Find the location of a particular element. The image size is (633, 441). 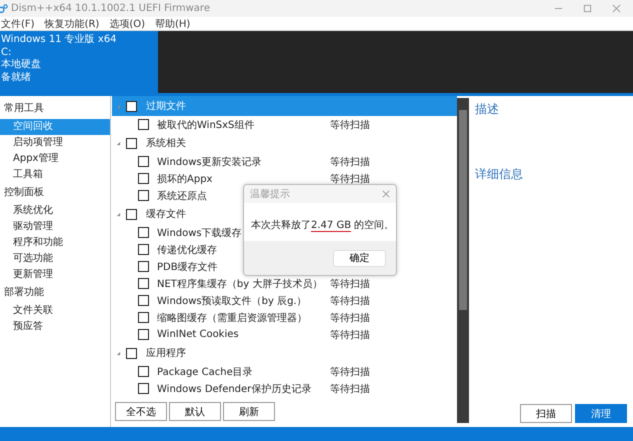

system-info-text: 备就绪 is located at coordinates (16, 78).